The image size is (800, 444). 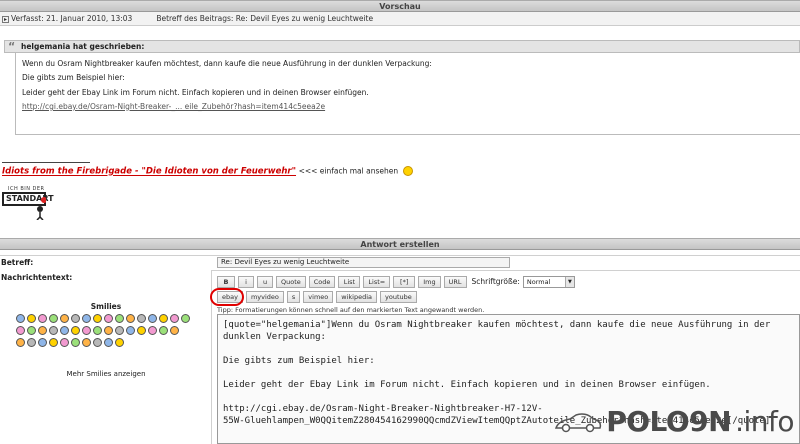 I want to click on quote-author: helgemania hat geschrieben:, so click(x=83, y=46).